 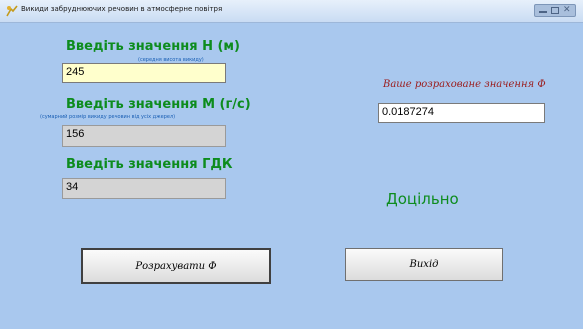 I want to click on gdk-label: Введіть значення ГДК, so click(x=149, y=164).